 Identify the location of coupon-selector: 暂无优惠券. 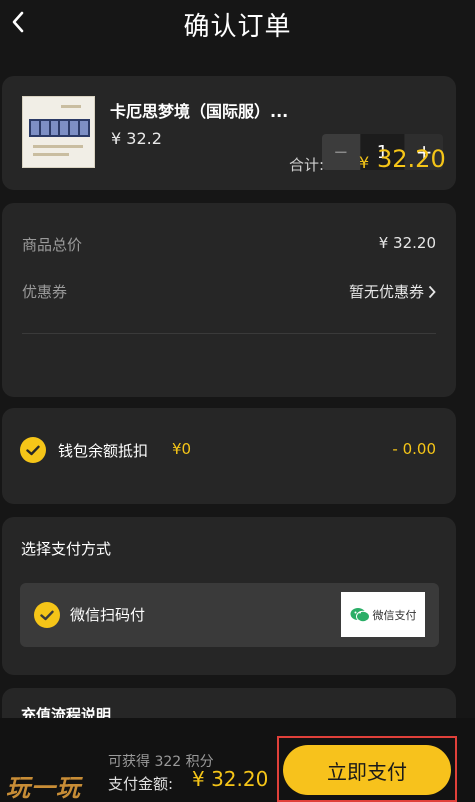
(392, 291).